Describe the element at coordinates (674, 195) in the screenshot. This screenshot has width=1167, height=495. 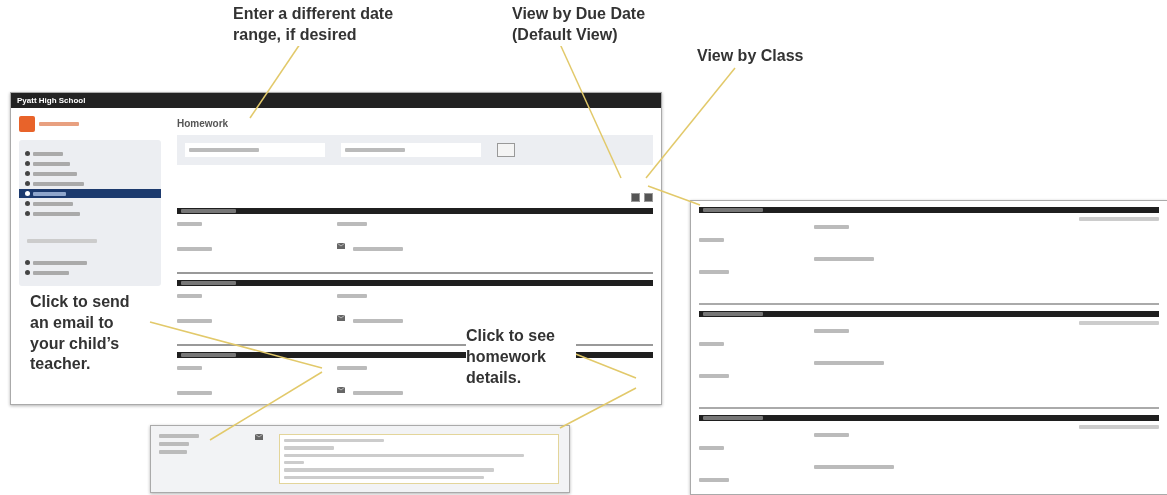
I see `leader-line` at that location.